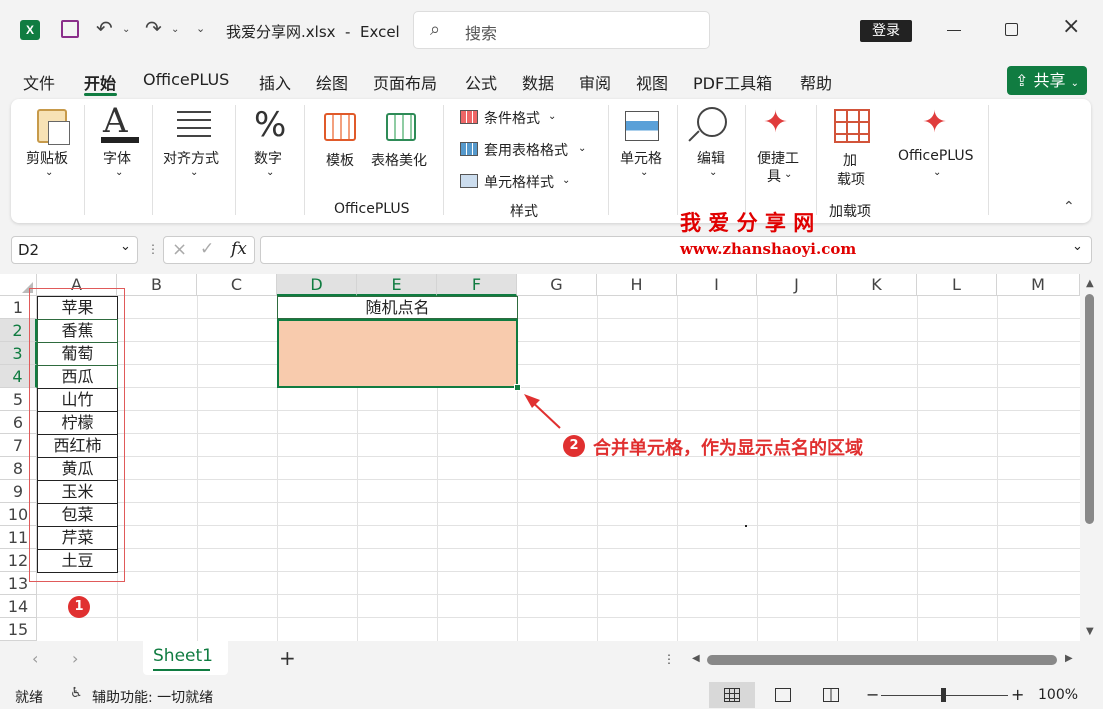 The height and width of the screenshot is (709, 1103). What do you see at coordinates (70, 29) in the screenshot?
I see `save-icon` at bounding box center [70, 29].